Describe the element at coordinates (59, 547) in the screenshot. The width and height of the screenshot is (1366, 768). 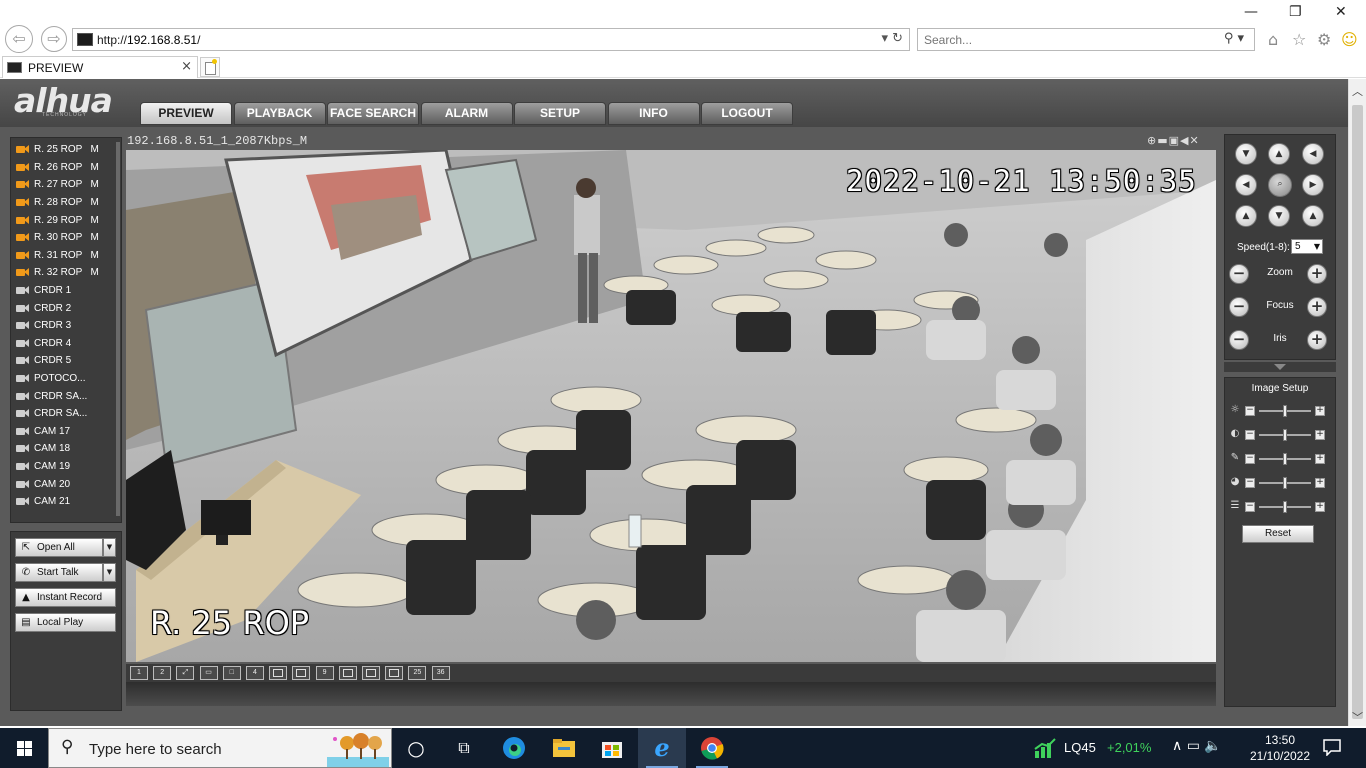
I see `open-all-button: ⇱ Open All` at that location.